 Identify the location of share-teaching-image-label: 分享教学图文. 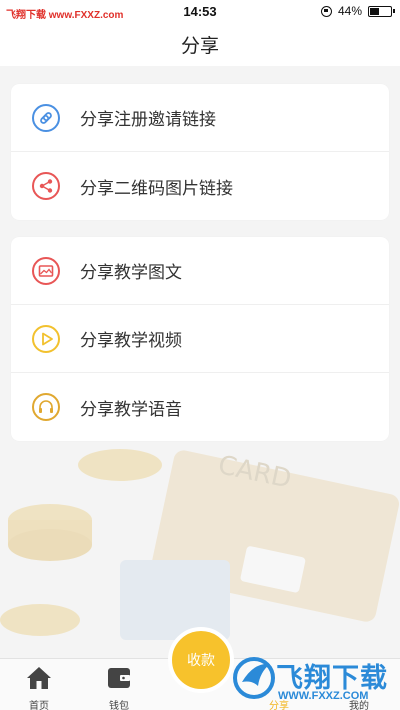
(131, 273).